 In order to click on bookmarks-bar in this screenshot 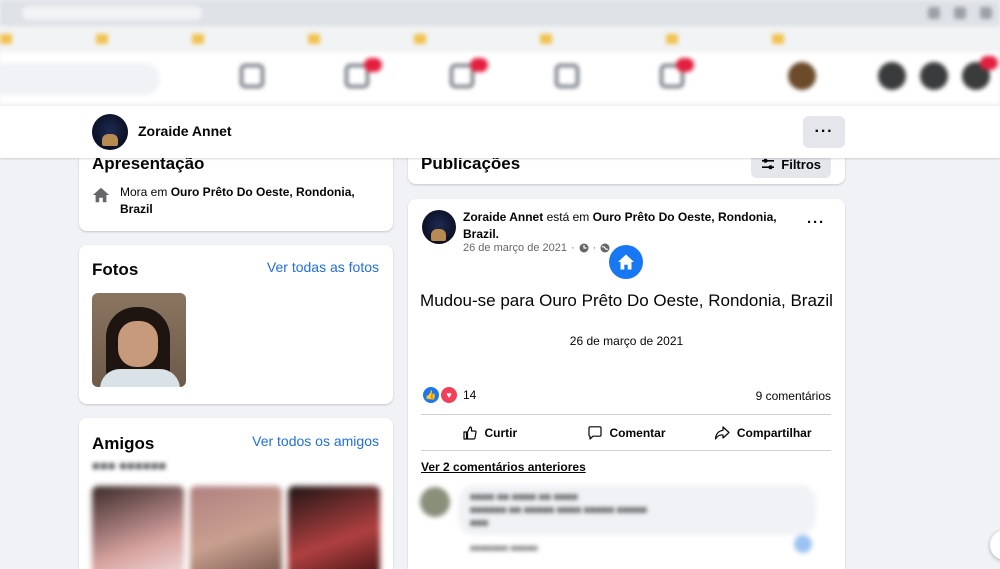, I will do `click(500, 39)`.